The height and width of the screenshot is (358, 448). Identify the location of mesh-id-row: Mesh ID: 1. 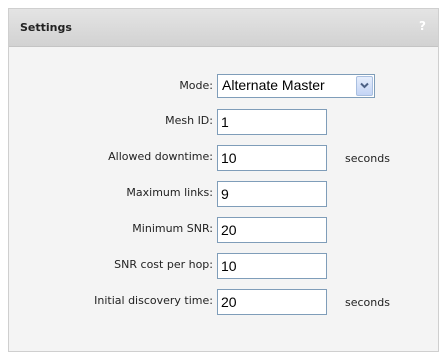
(224, 122).